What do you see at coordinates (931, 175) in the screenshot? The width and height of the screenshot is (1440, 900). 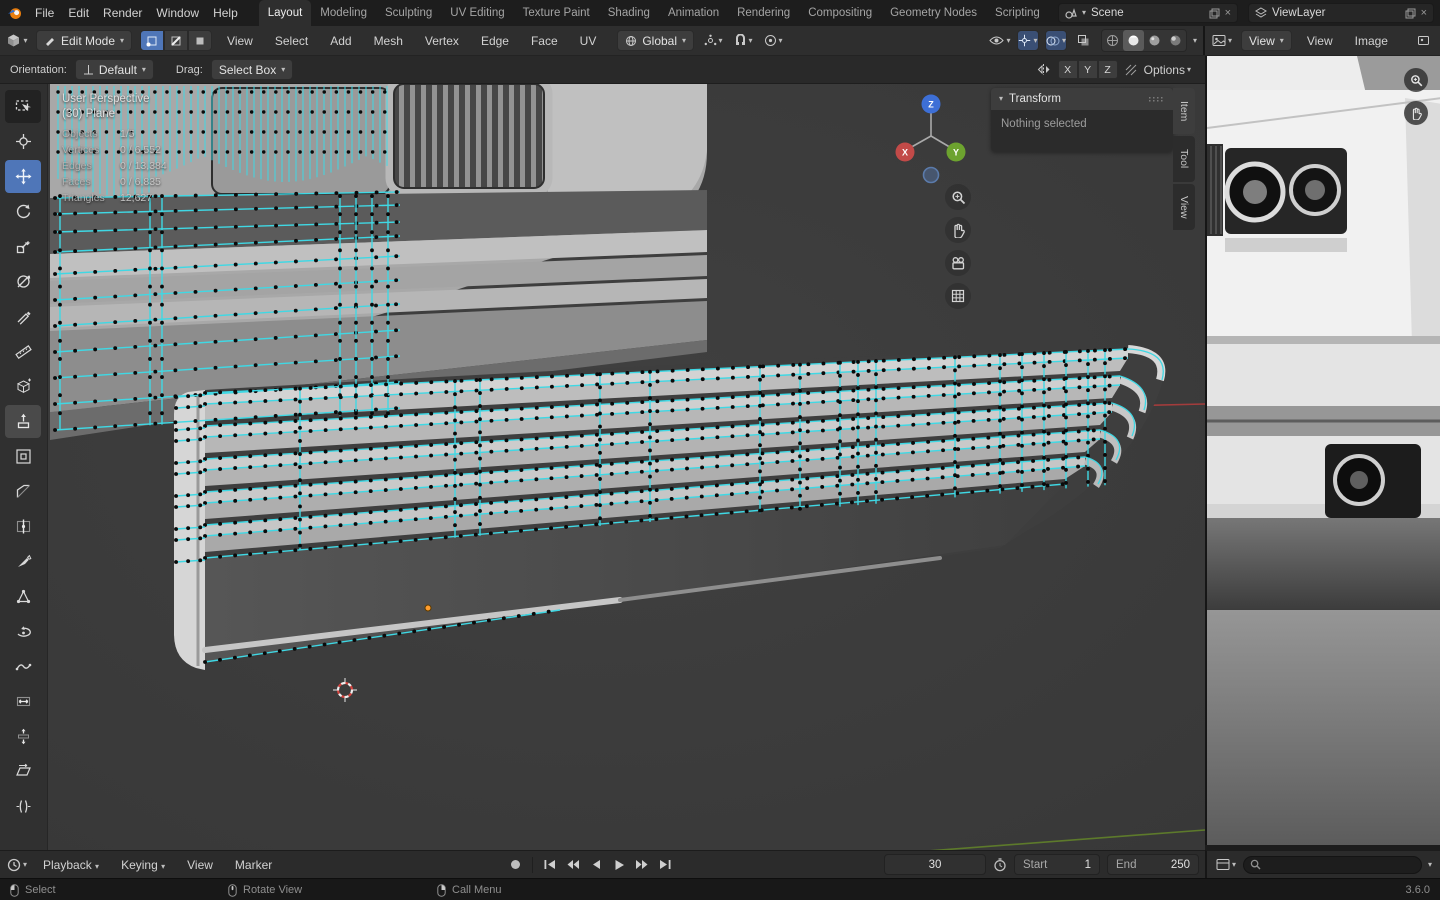 I see `gizmo-minus-z-axis` at bounding box center [931, 175].